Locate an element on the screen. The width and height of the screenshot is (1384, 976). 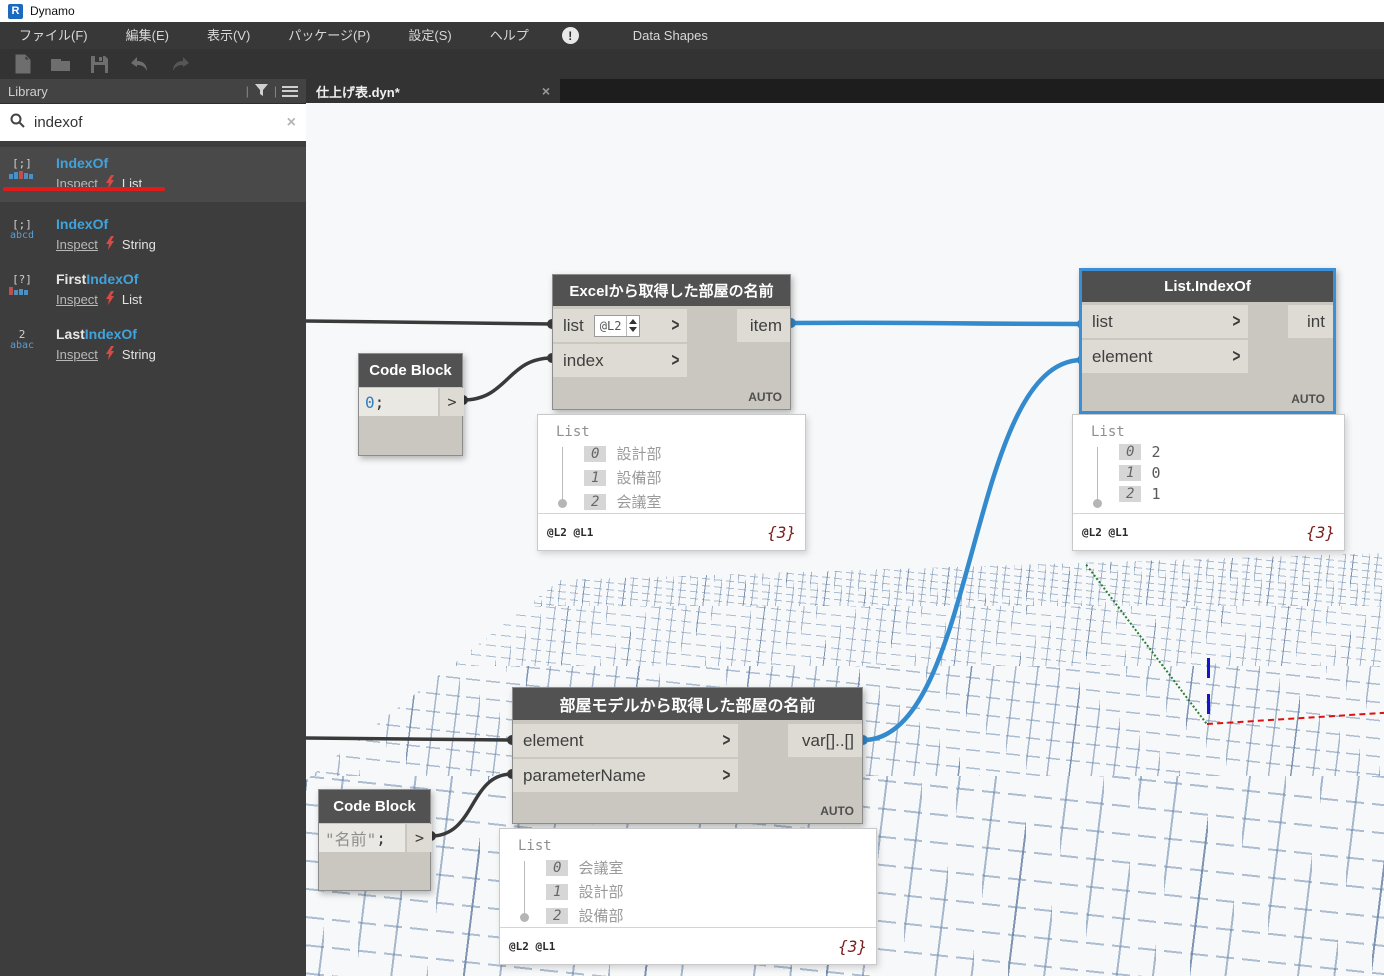
spinner-down-icon is located at coordinates (633, 329).